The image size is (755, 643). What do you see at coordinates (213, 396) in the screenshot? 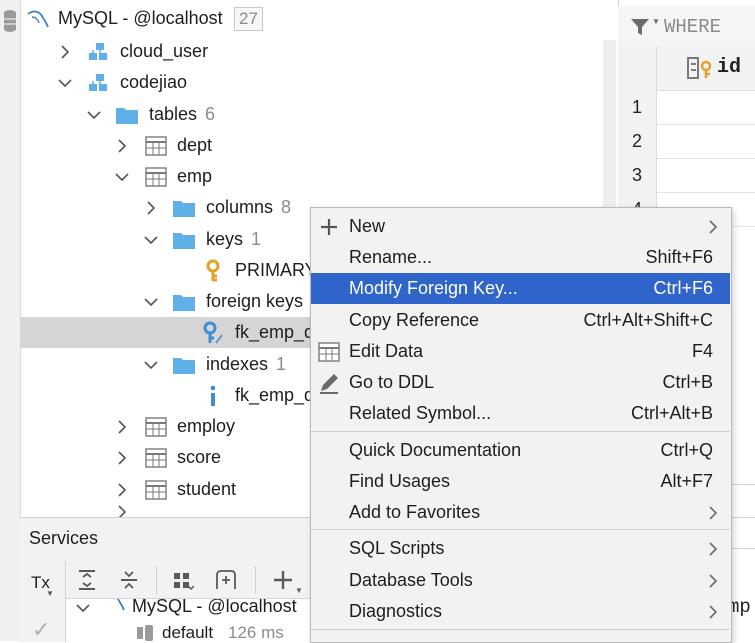
I see `index-icon` at bounding box center [213, 396].